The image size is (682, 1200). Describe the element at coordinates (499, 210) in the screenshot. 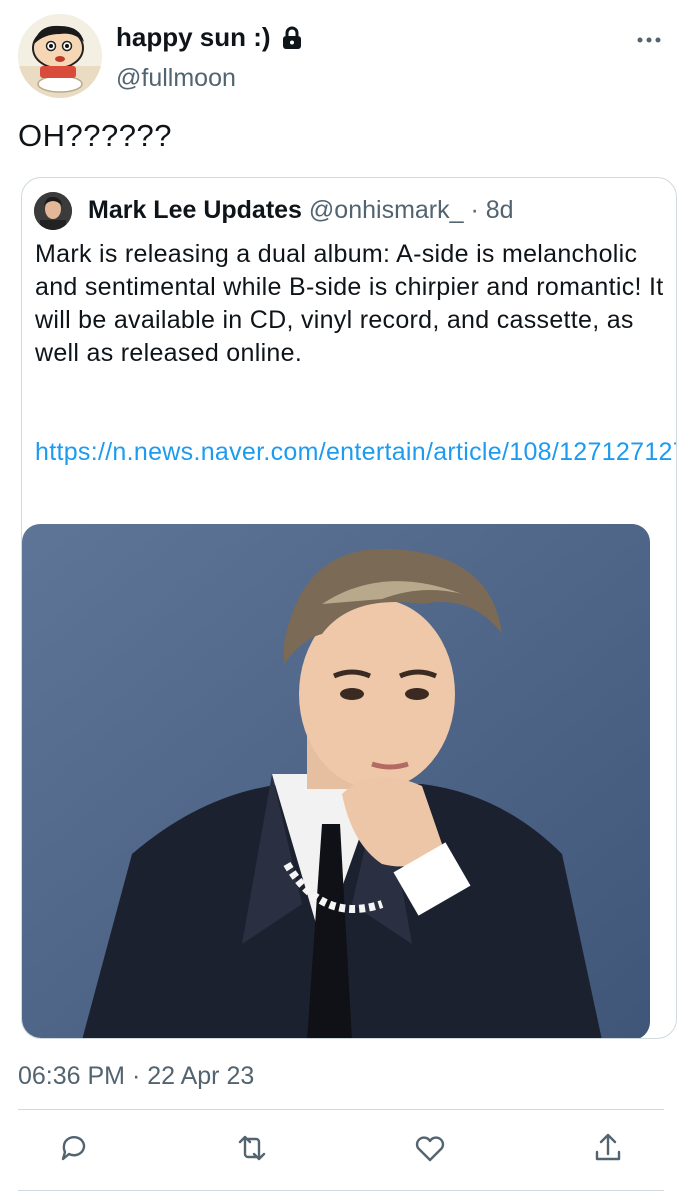

I see `quote-age: 8d` at that location.